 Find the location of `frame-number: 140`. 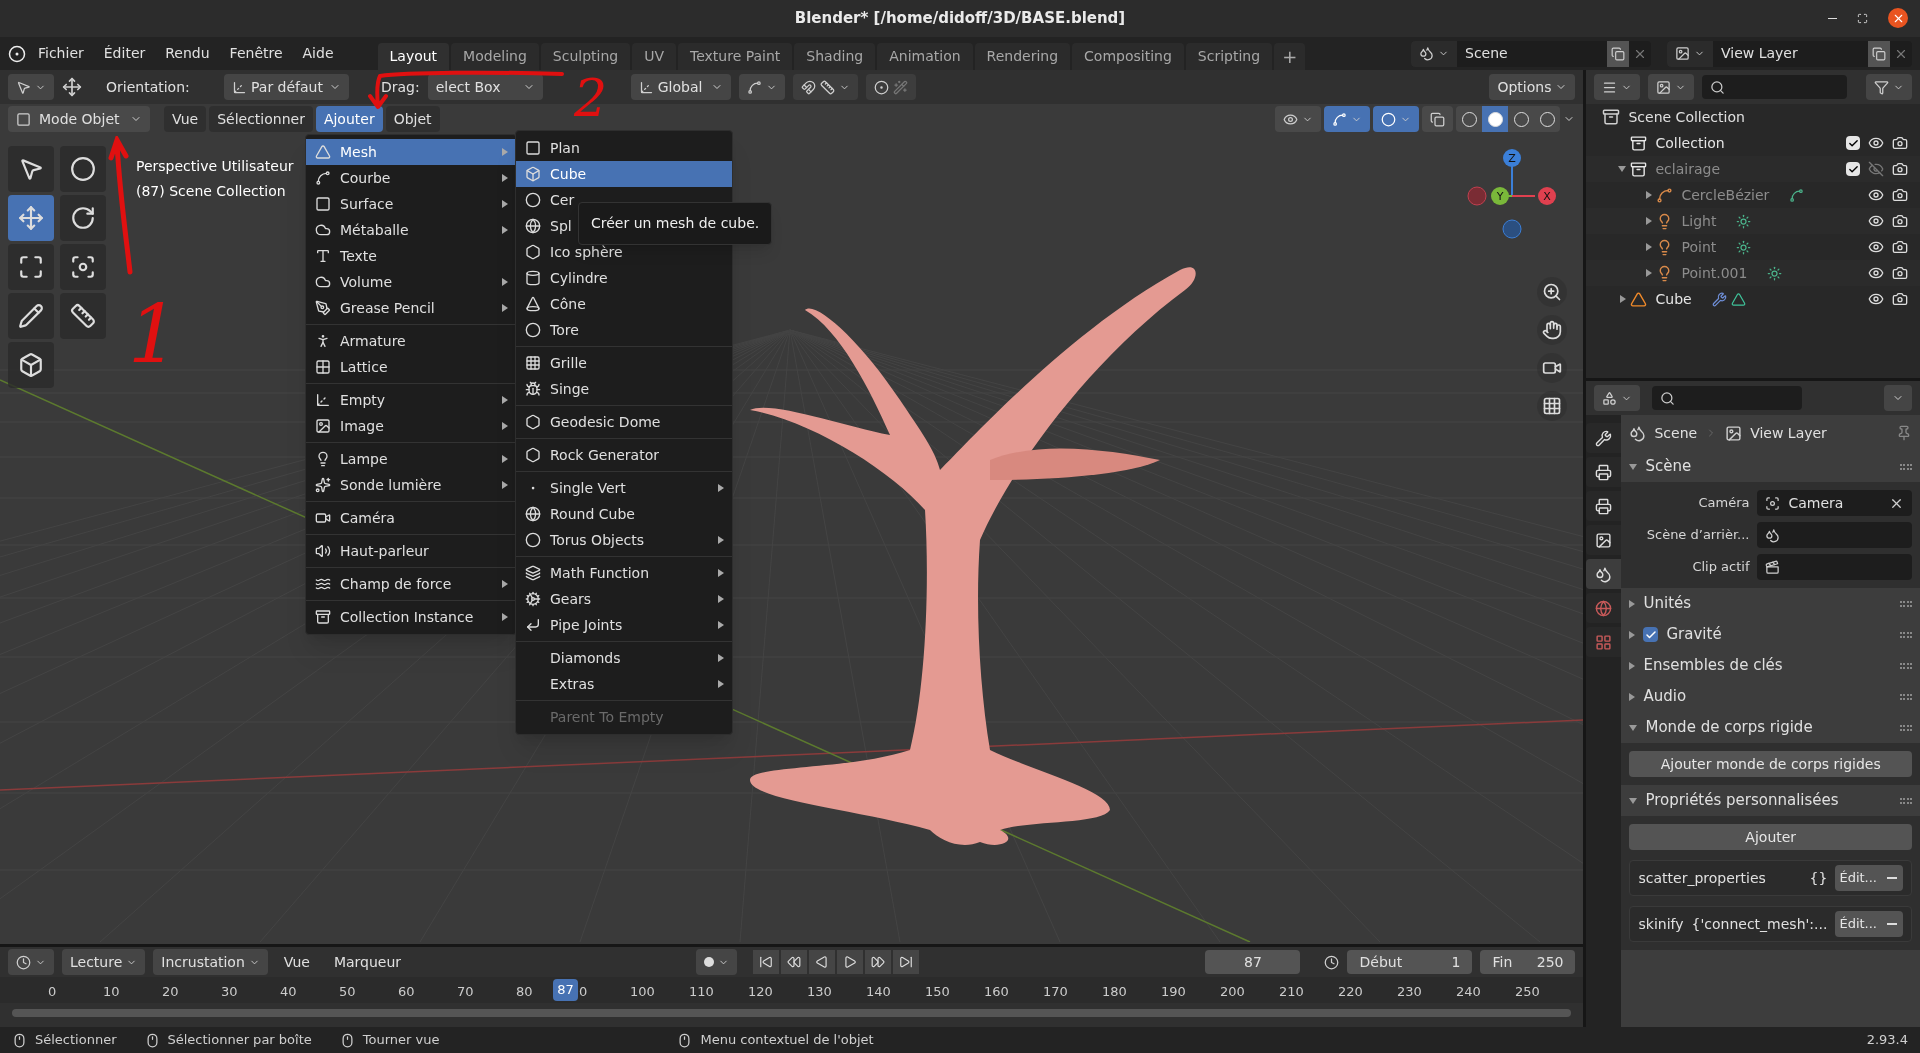

frame-number: 140 is located at coordinates (878, 992).